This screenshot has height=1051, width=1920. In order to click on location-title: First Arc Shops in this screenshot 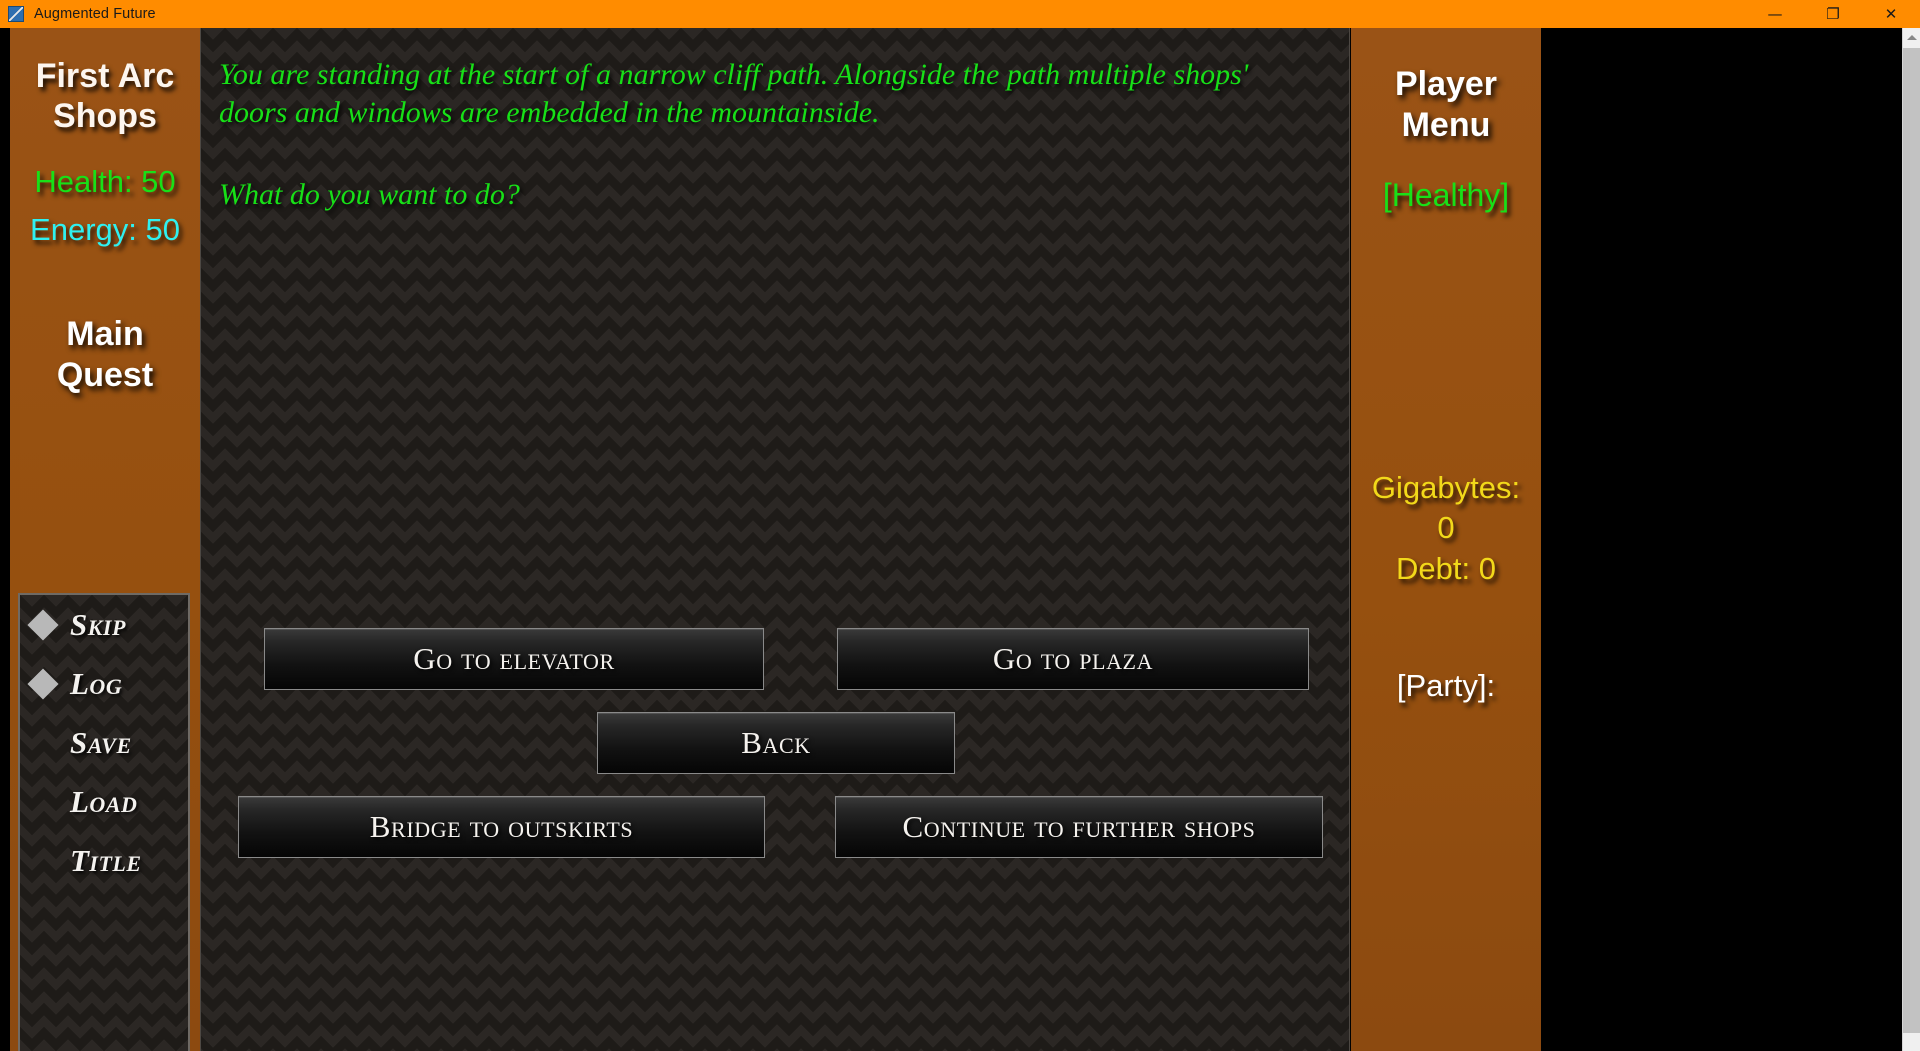, I will do `click(105, 96)`.